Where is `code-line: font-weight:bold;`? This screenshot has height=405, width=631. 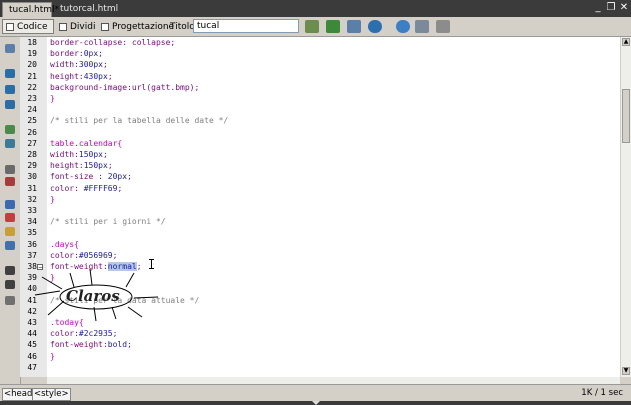
code-line: font-weight:bold; is located at coordinates (91, 344).